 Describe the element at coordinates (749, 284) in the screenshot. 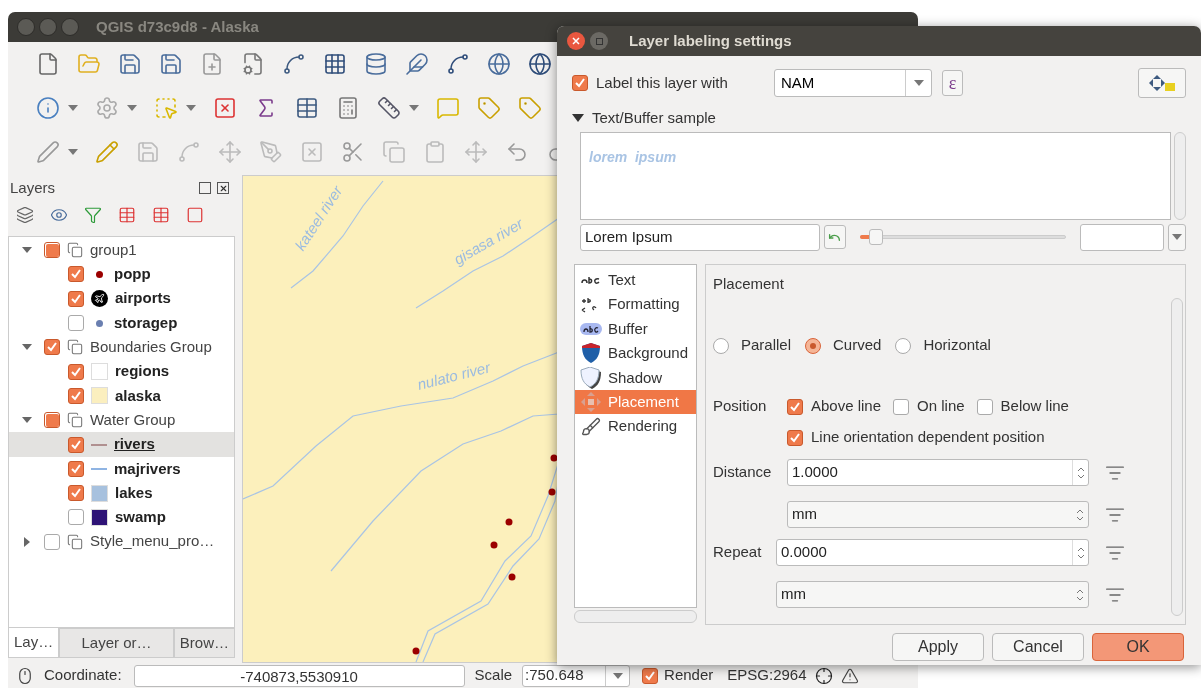

I see `panel-heading: Placement` at that location.